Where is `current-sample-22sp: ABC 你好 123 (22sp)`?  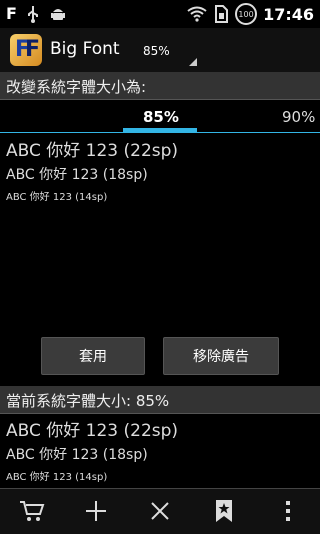 current-sample-22sp: ABC 你好 123 (22sp) is located at coordinates (92, 431).